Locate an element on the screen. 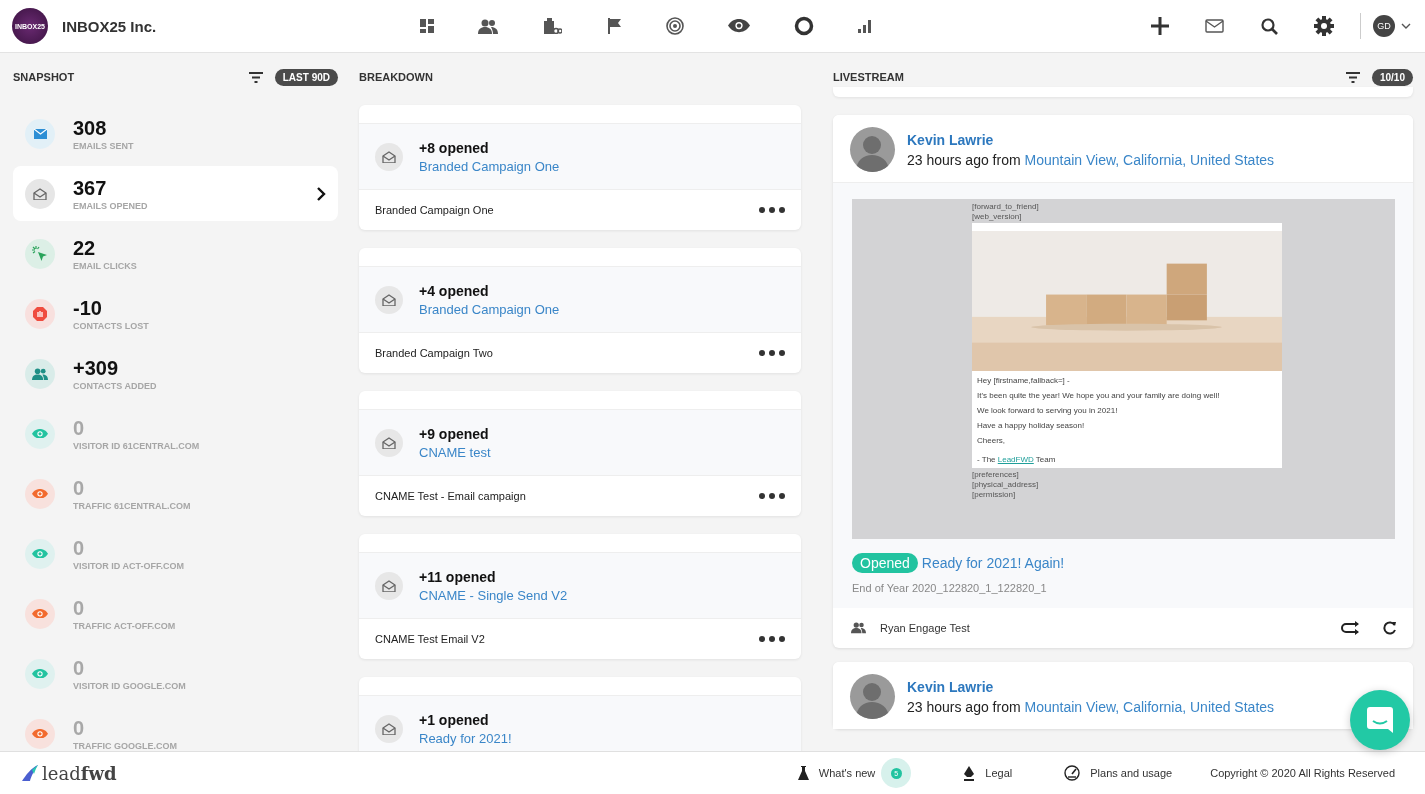 This screenshot has width=1425, height=794. stat-label: EMAILS SENT is located at coordinates (104, 145).